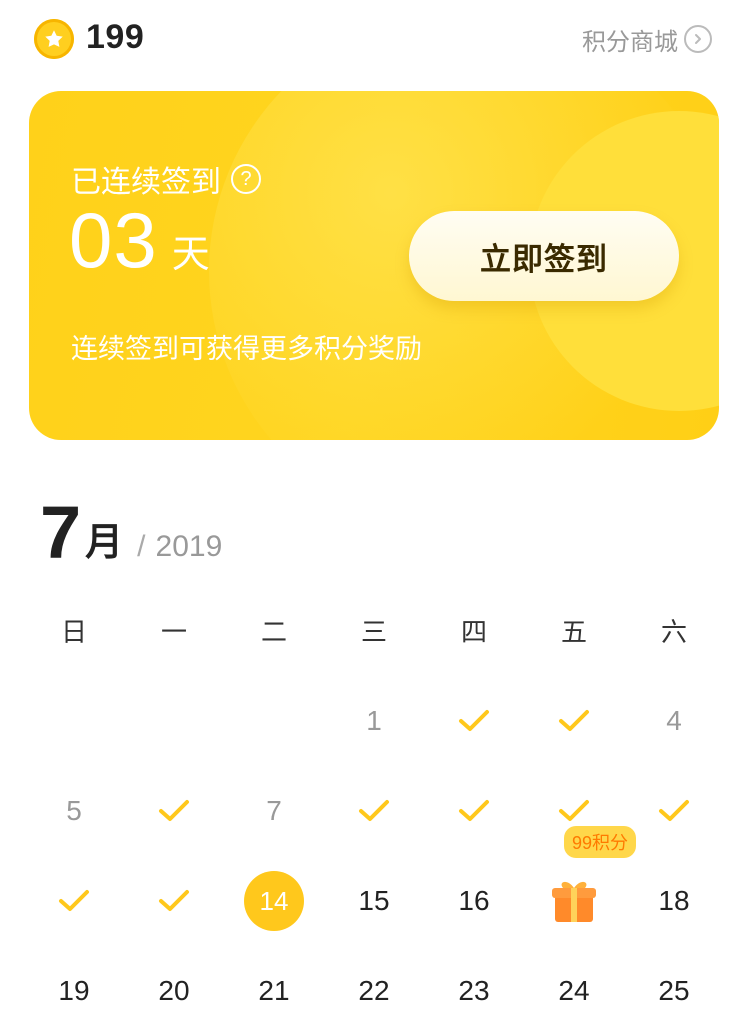 This screenshot has width=750, height=1036. I want to click on chevron-right-circle-icon, so click(698, 39).